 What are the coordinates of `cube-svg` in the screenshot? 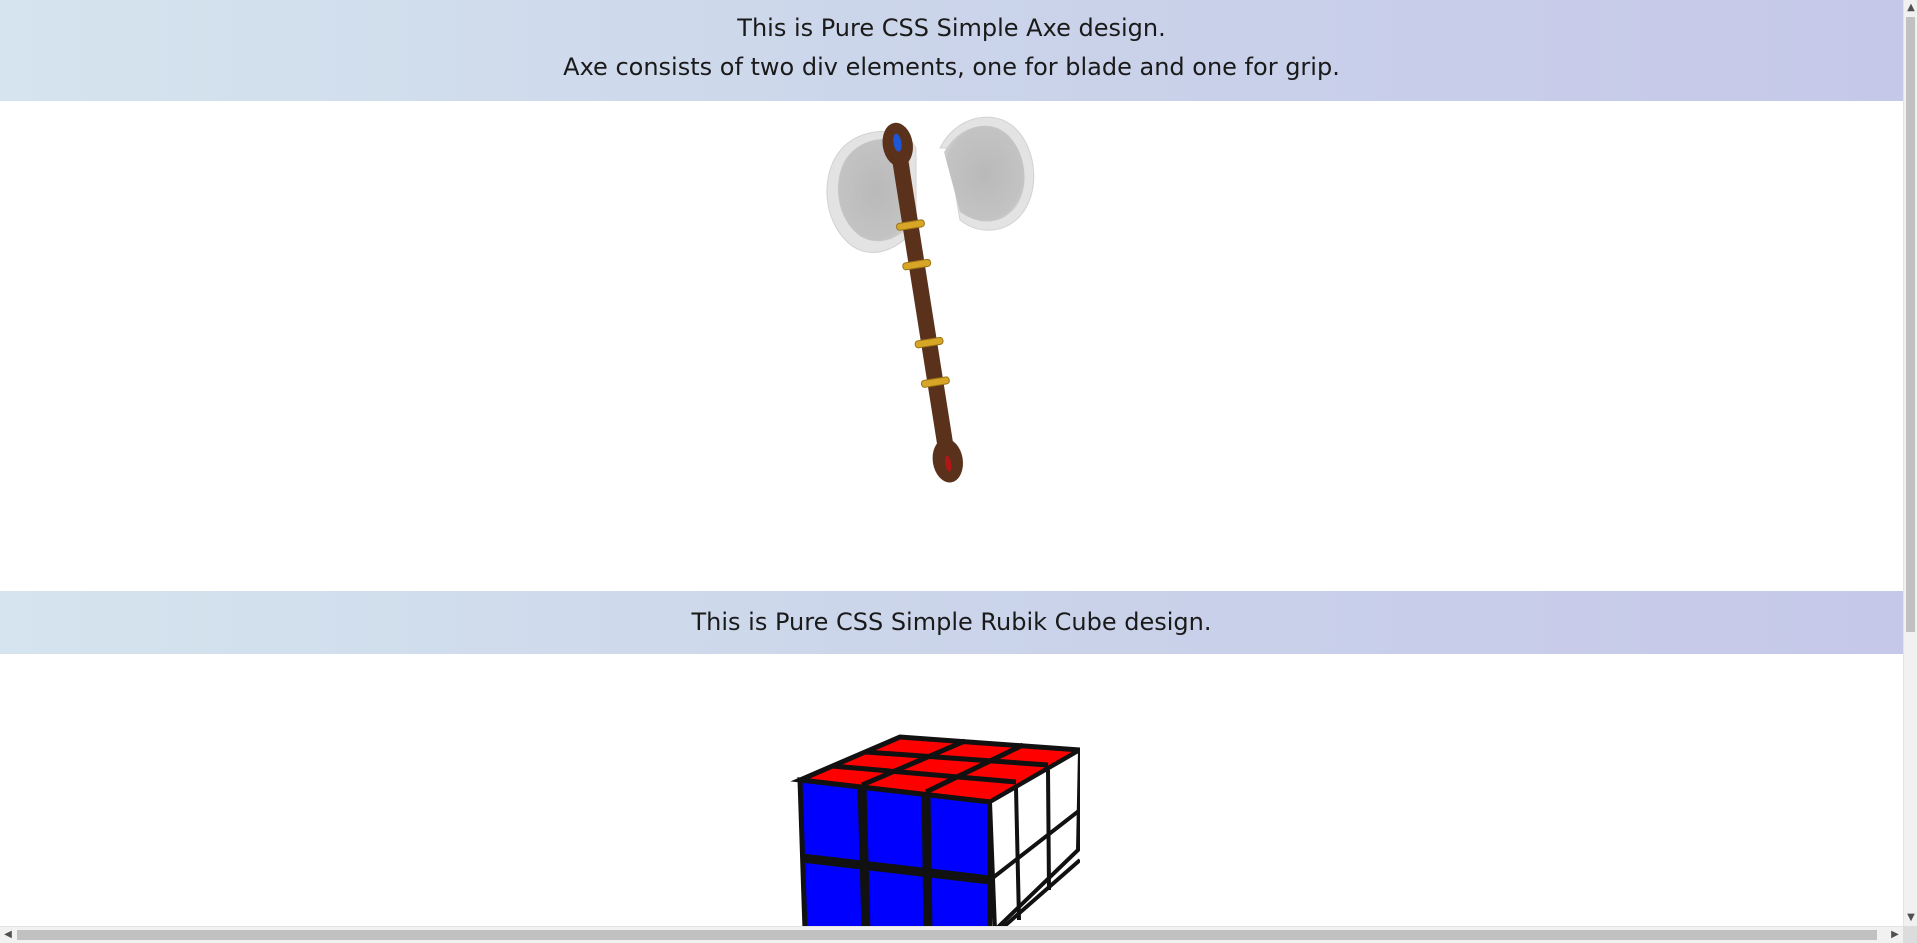 It's located at (939, 830).